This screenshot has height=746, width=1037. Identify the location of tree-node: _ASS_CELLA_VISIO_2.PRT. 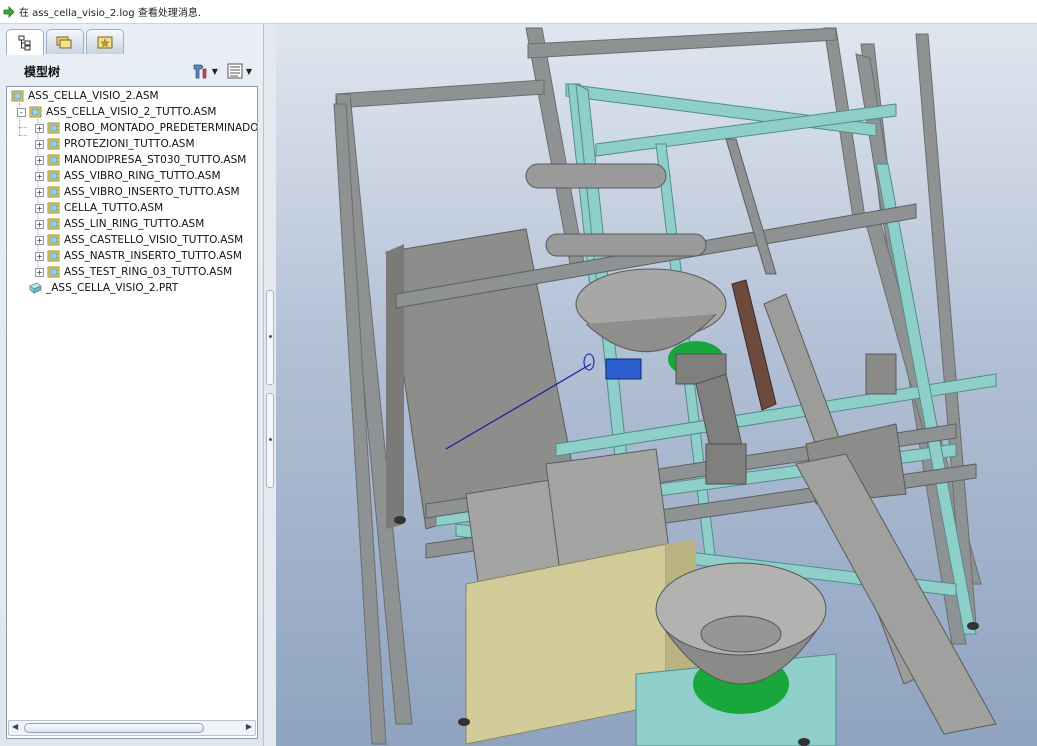
(97, 288).